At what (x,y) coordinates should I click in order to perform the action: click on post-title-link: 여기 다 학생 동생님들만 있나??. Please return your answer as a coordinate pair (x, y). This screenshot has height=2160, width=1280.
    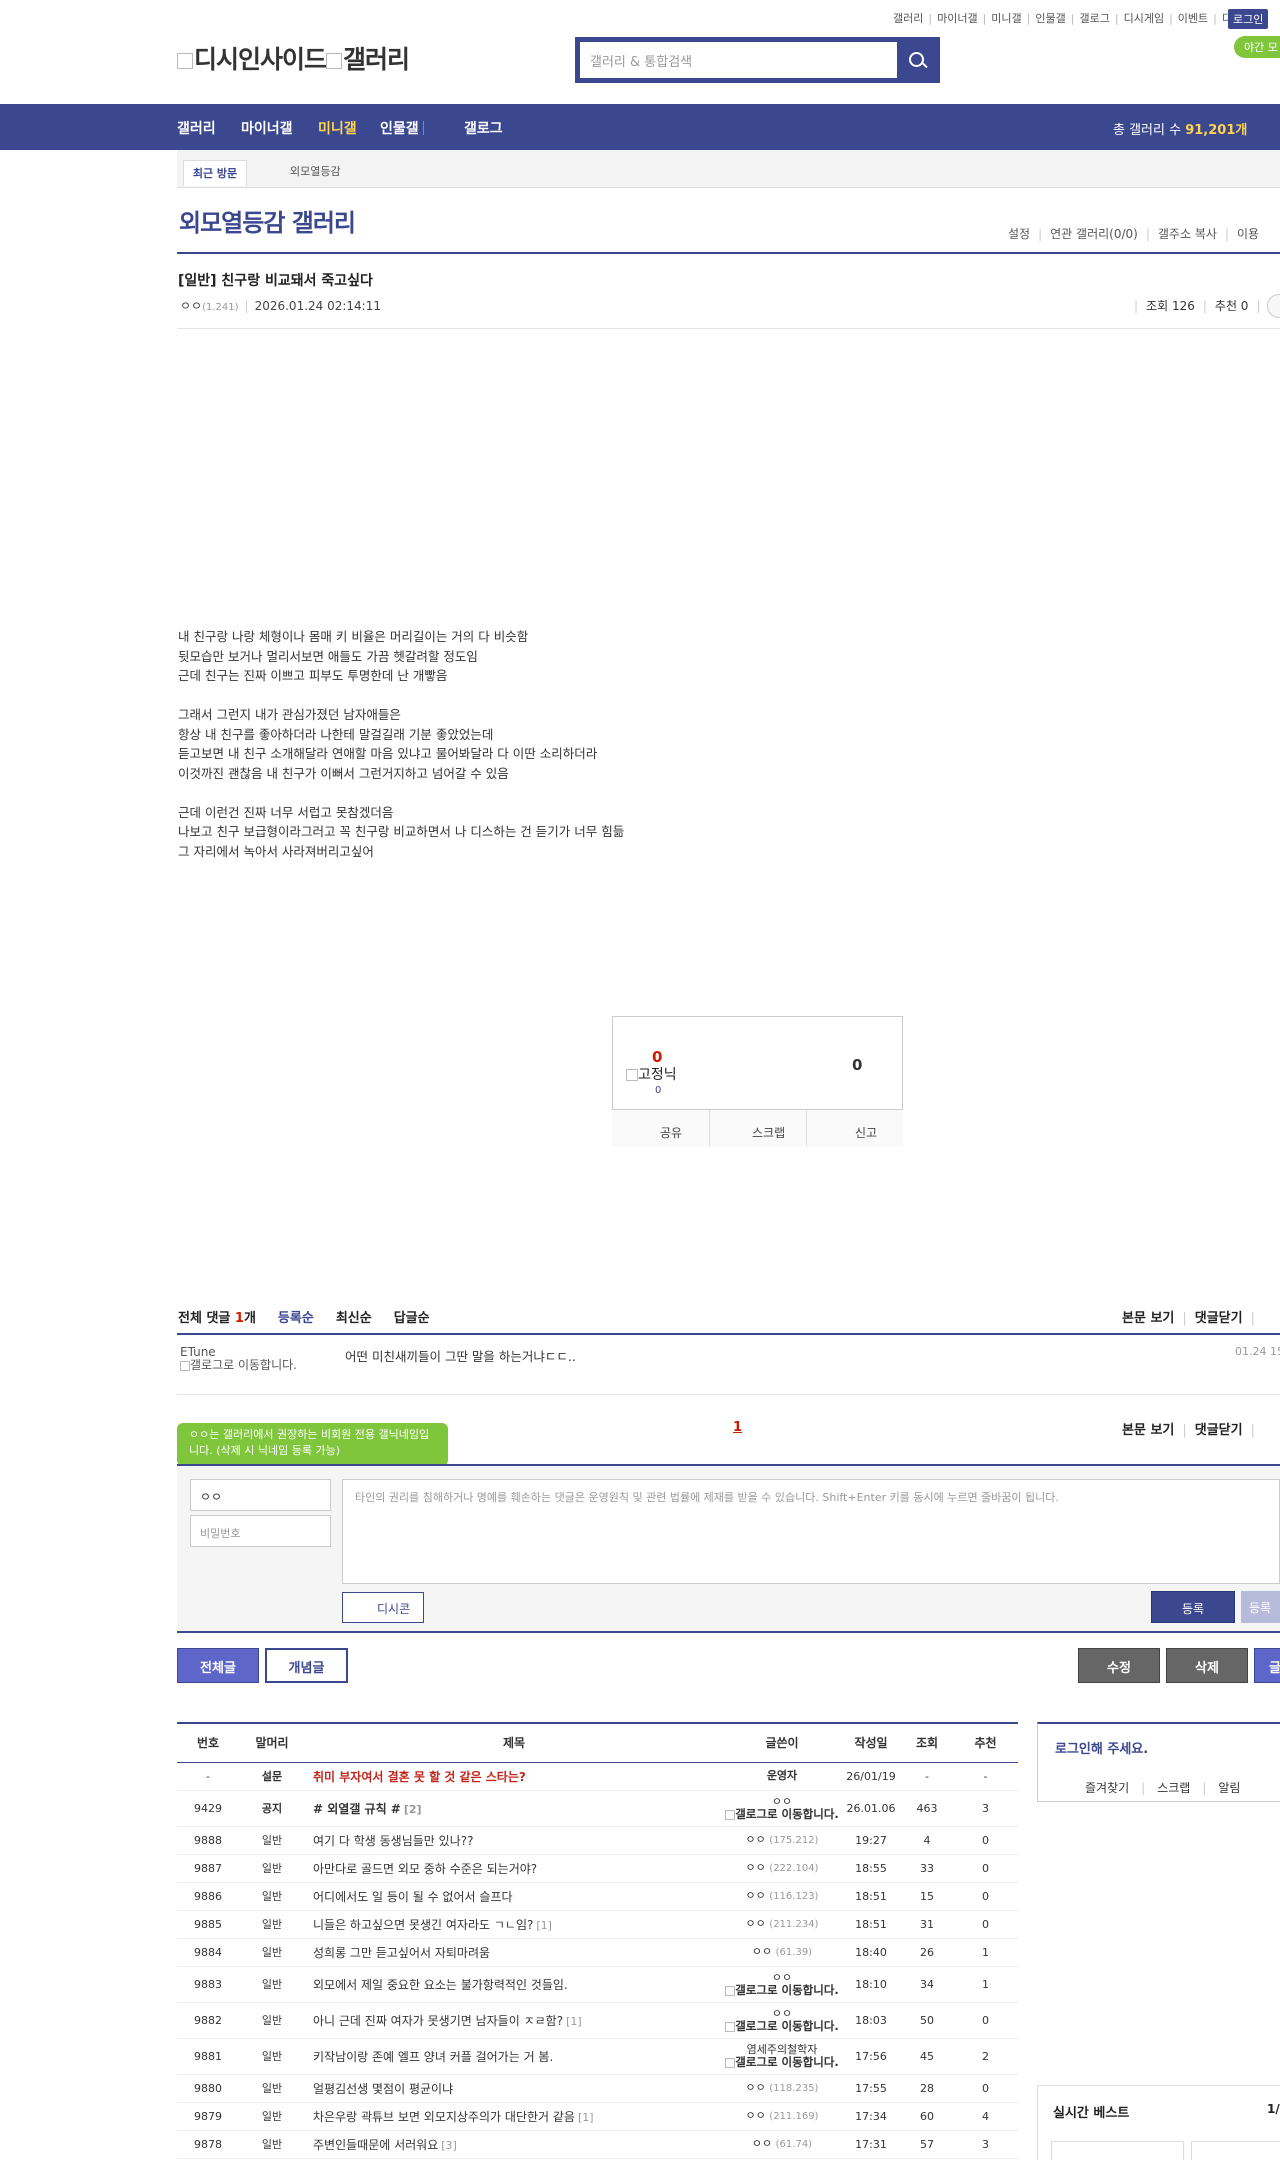
    Looking at the image, I should click on (393, 1841).